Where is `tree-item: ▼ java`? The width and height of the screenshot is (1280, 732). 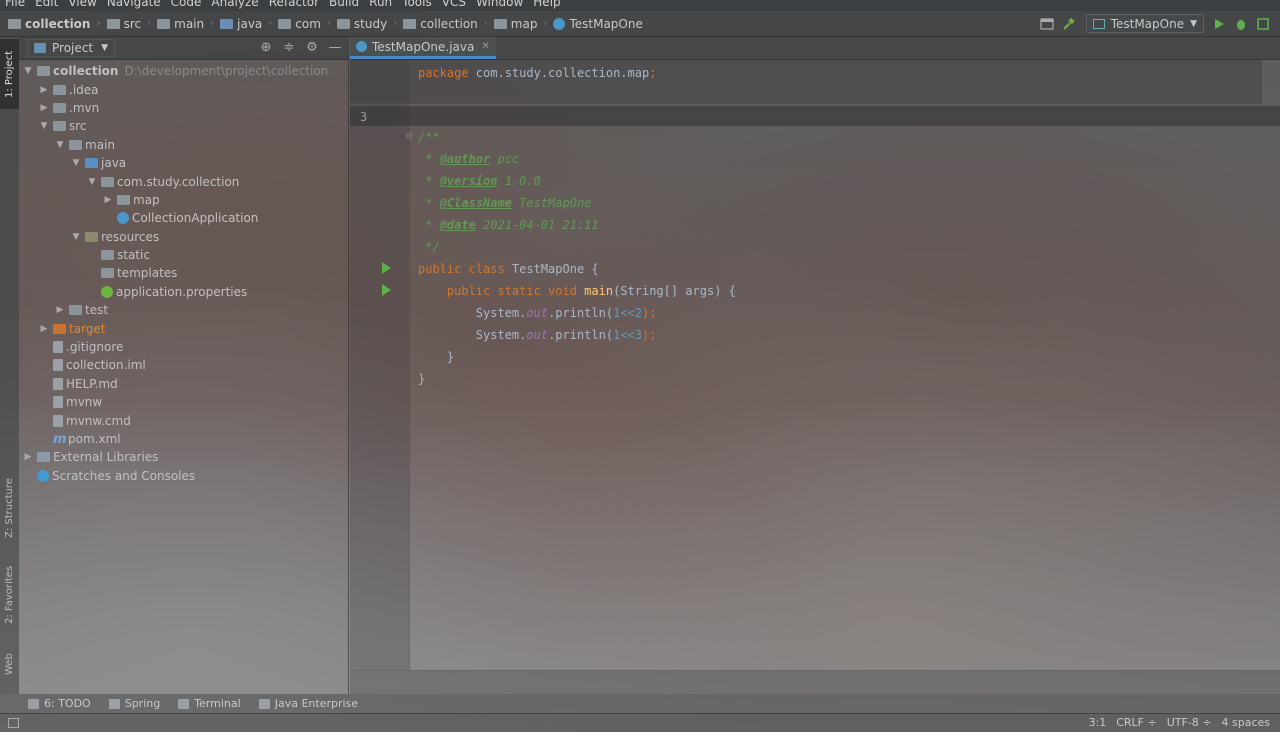
tree-item: ▼ java is located at coordinates (183, 163).